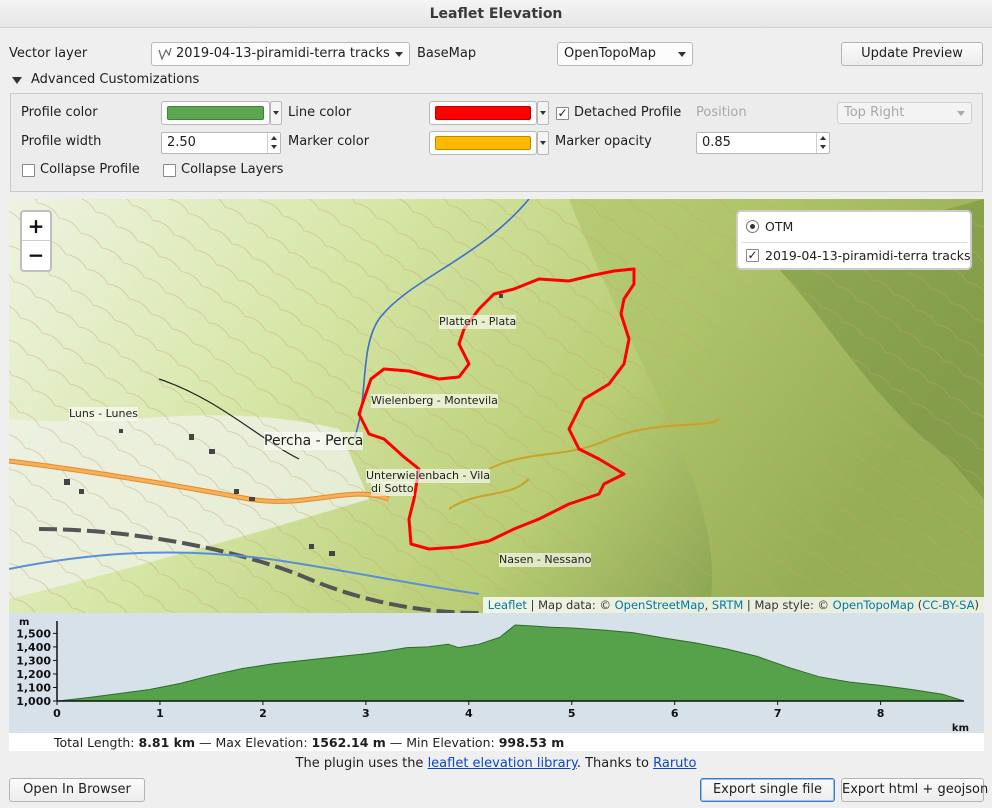  I want to click on marker-opacity-label: Marker opacity, so click(603, 141).